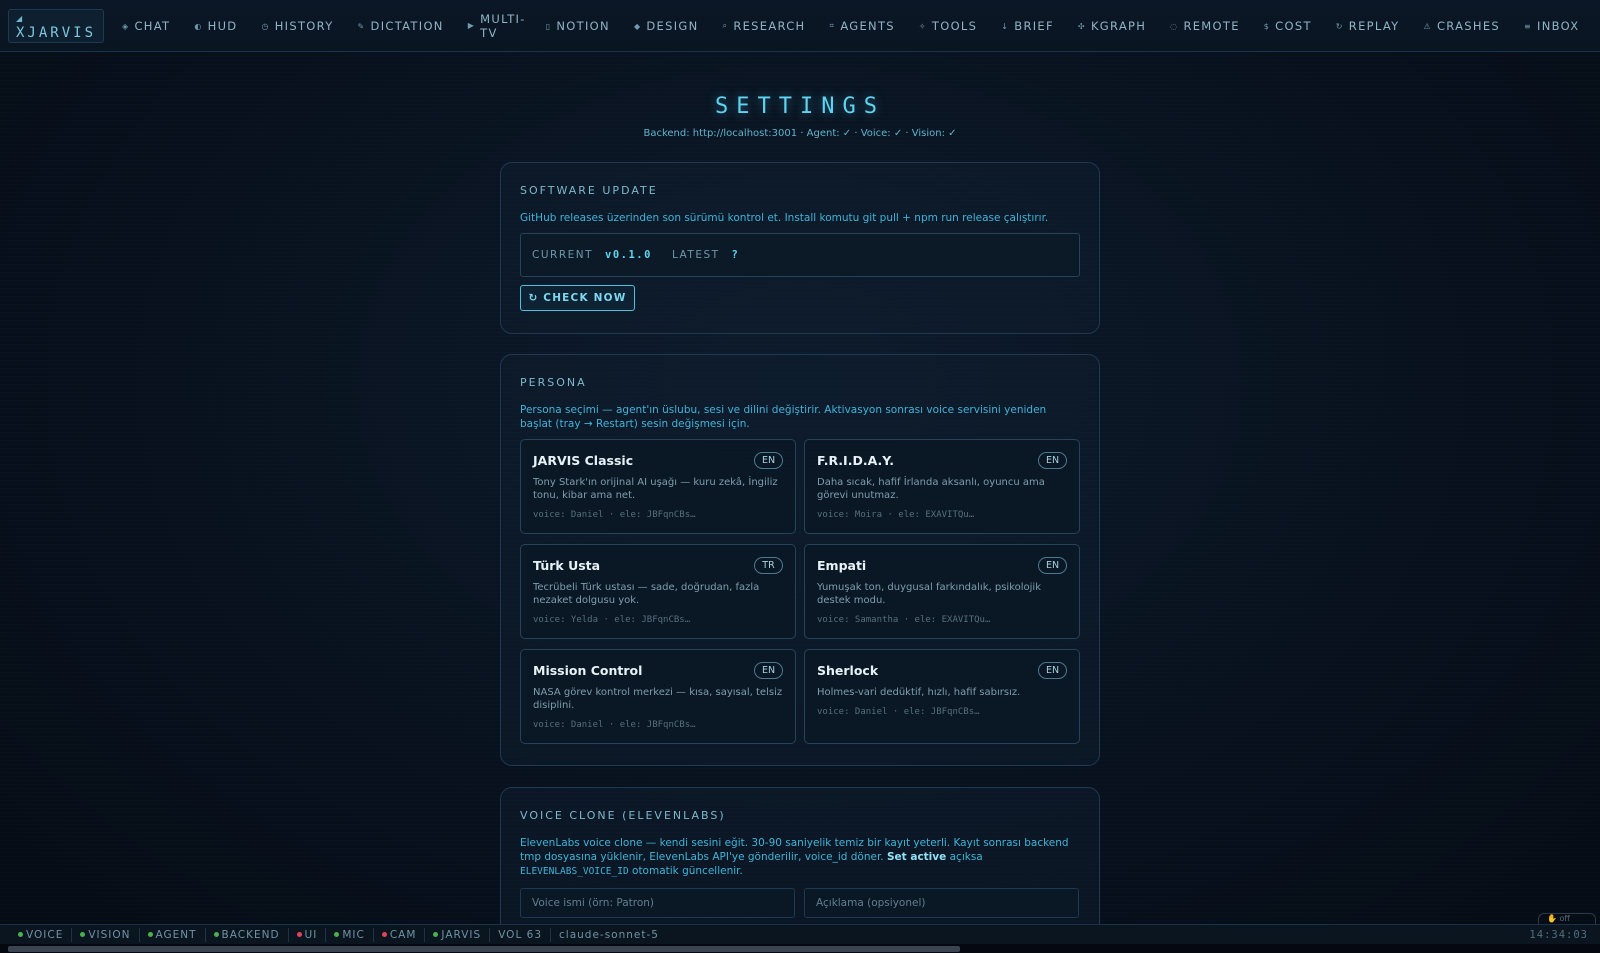  I want to click on nav-tab-chat: ◈ CHAT, so click(146, 26).